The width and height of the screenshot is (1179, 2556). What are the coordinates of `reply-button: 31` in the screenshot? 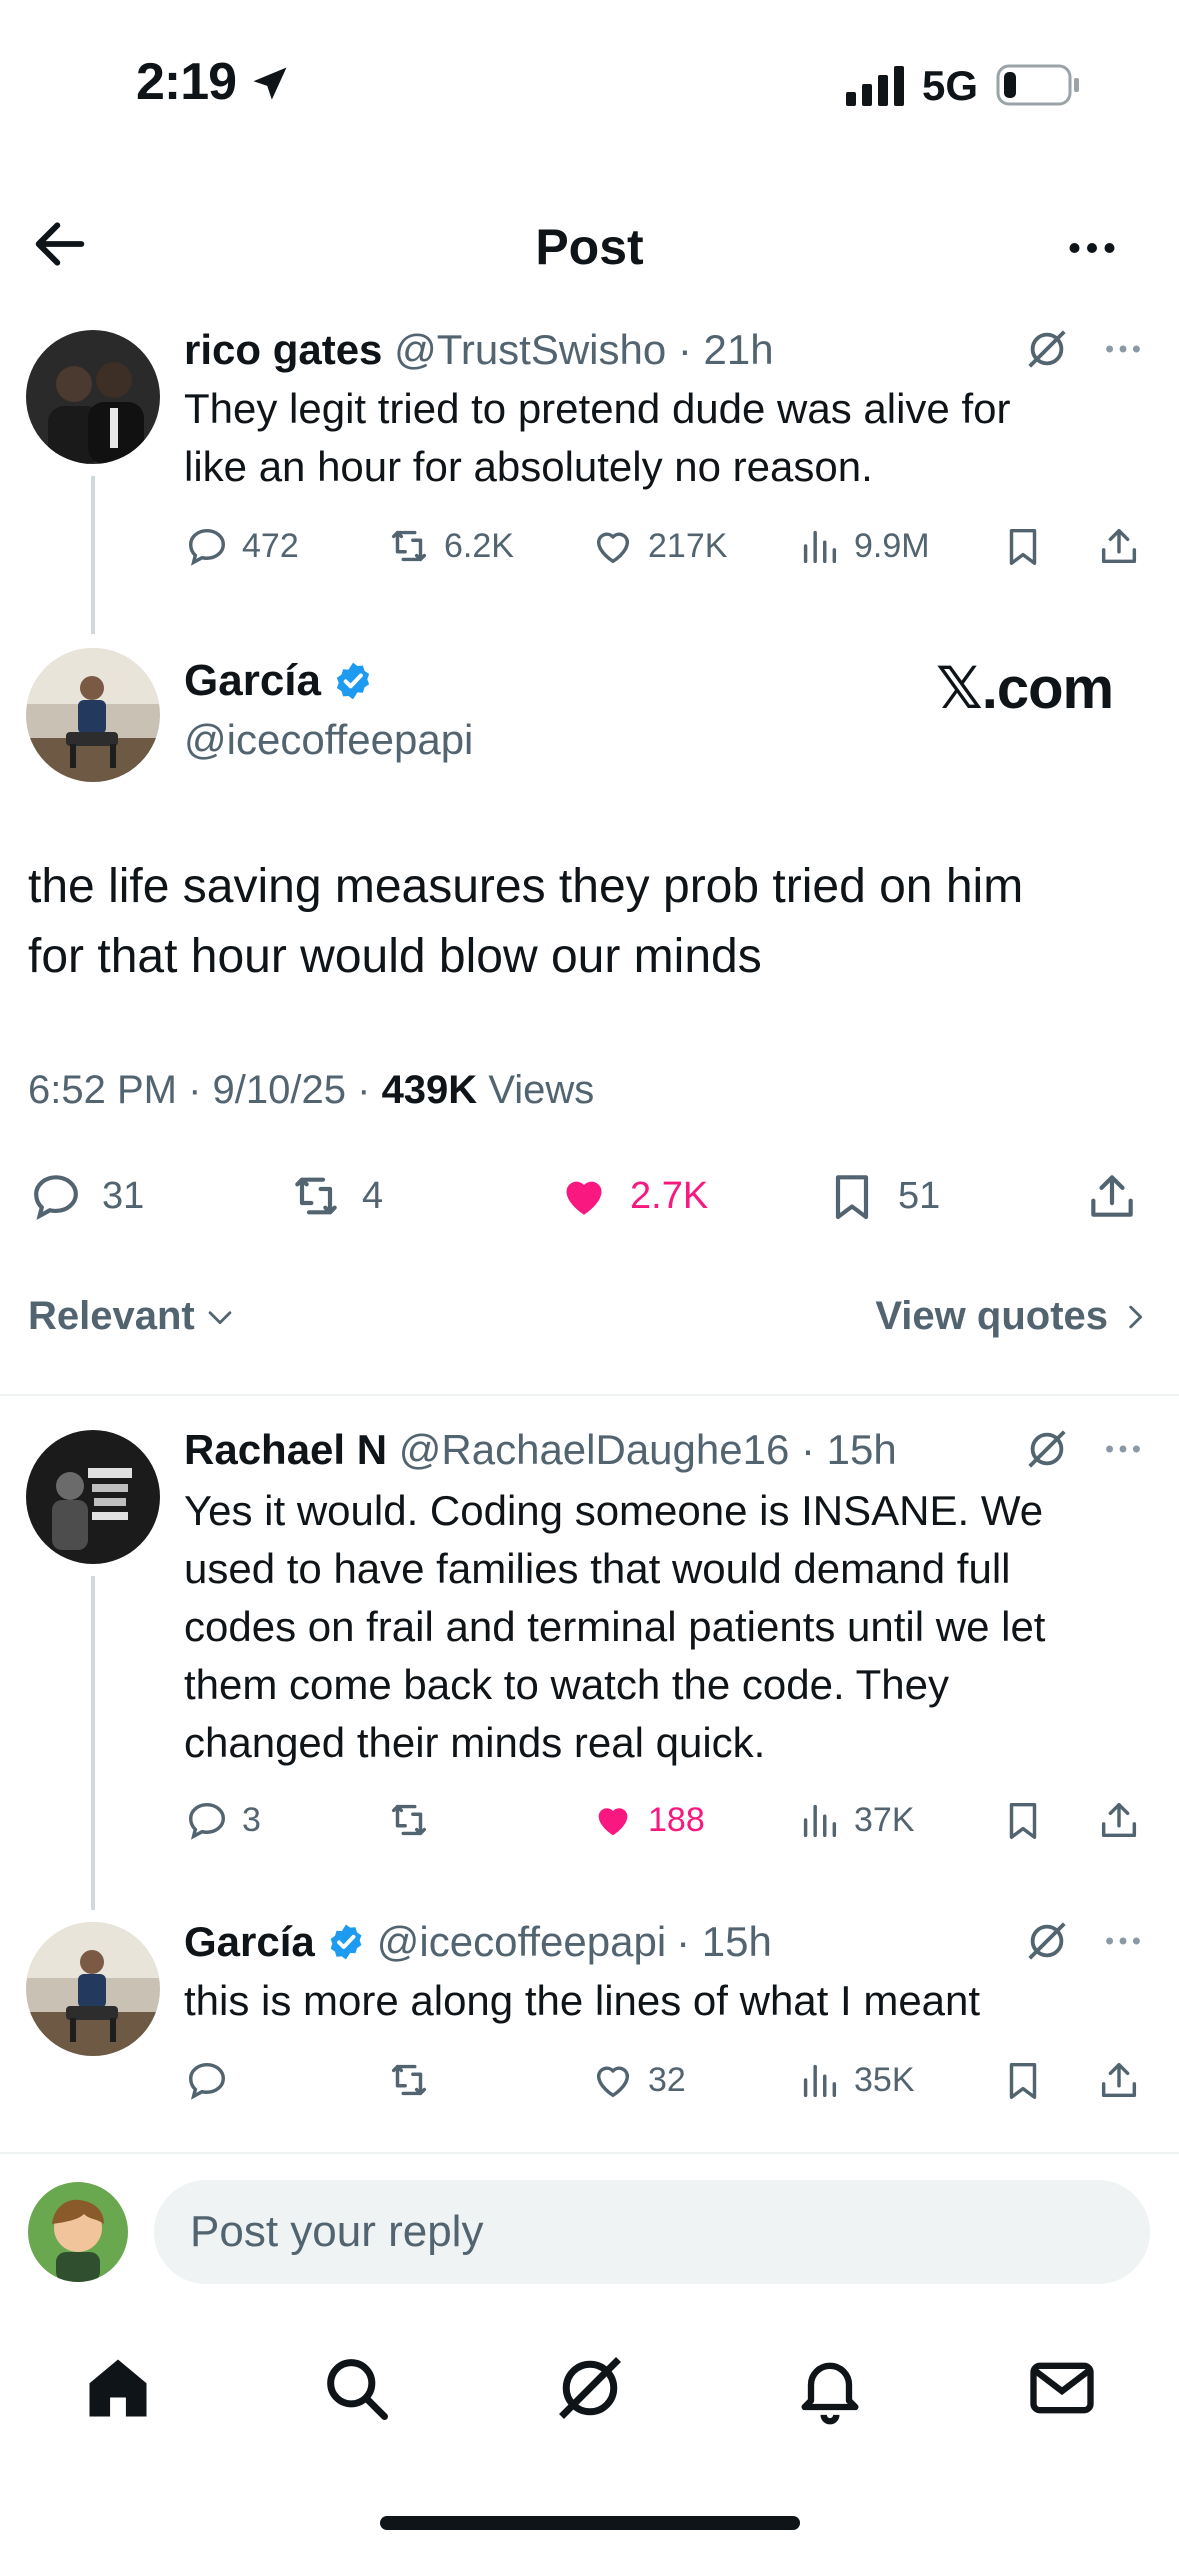 It's located at (86, 1196).